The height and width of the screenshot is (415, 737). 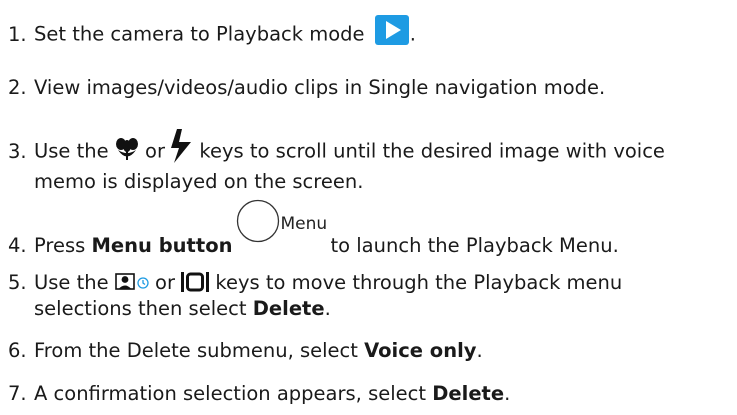 What do you see at coordinates (17, 282) in the screenshot?
I see `step-number: 5.` at bounding box center [17, 282].